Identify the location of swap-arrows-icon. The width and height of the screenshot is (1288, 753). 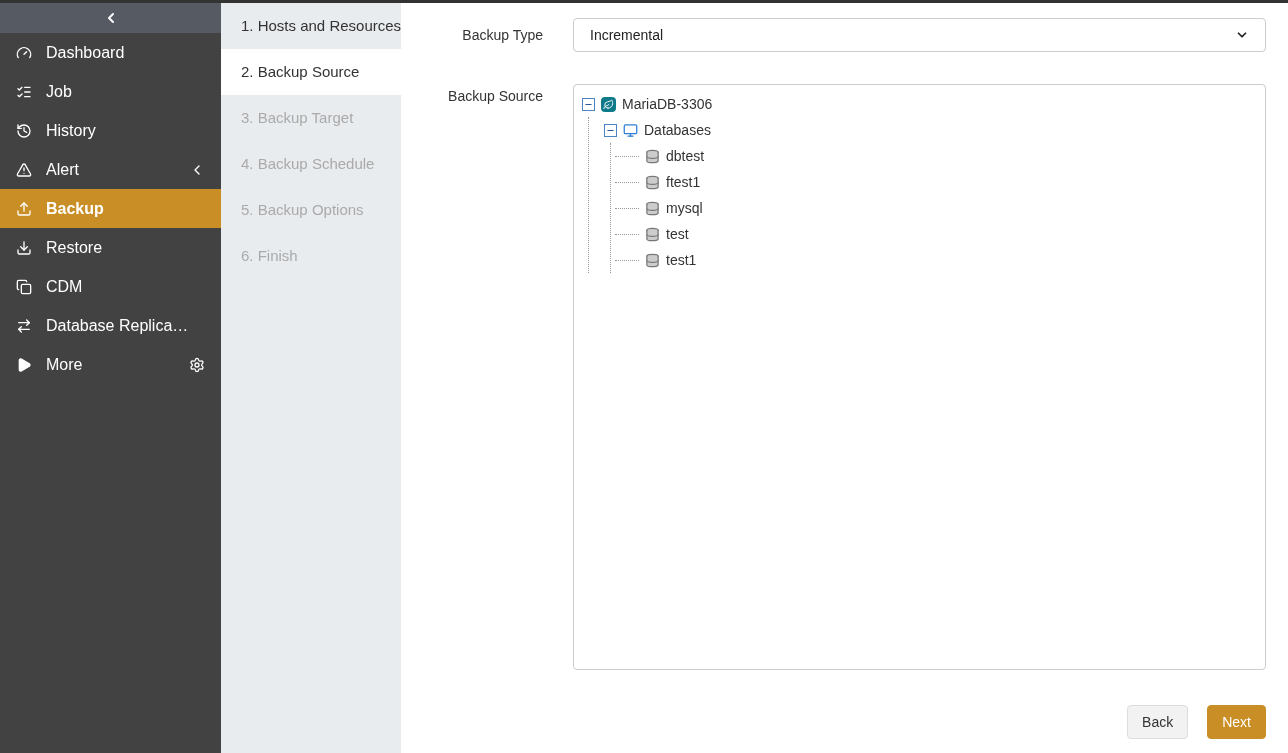
(24, 325).